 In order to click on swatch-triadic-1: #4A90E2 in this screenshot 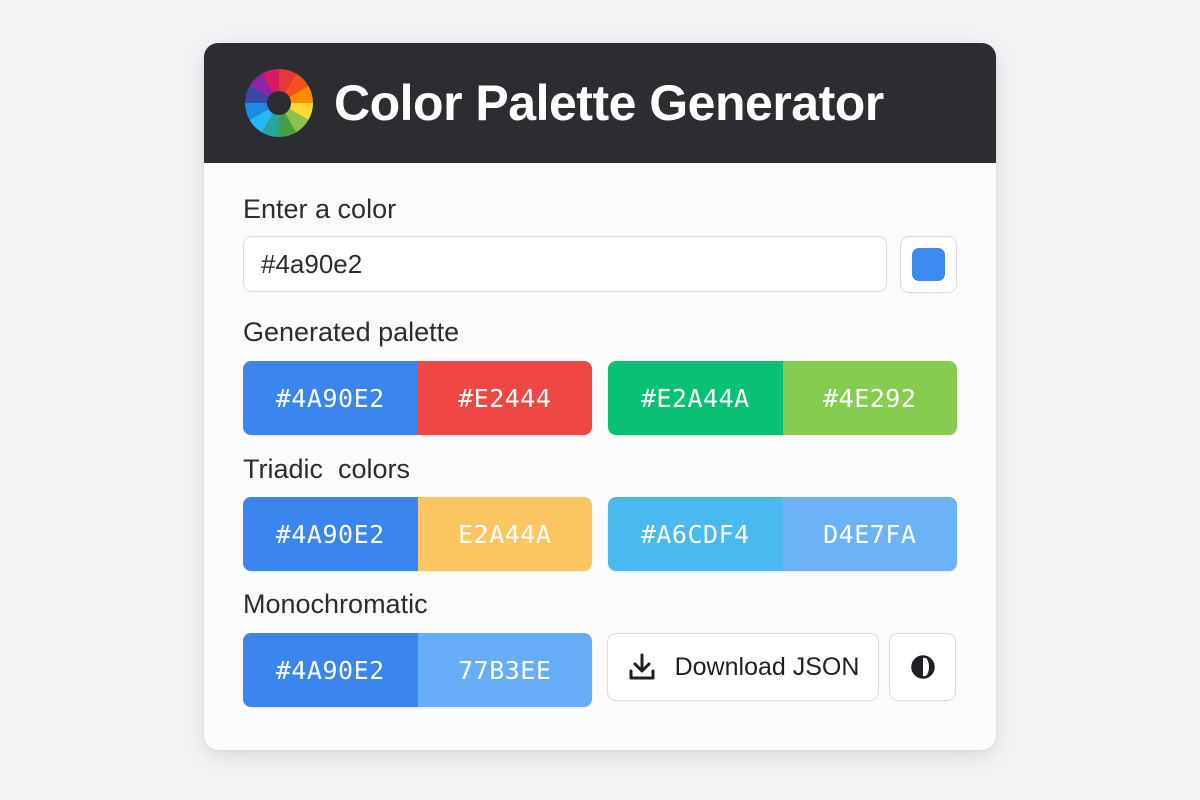, I will do `click(330, 534)`.